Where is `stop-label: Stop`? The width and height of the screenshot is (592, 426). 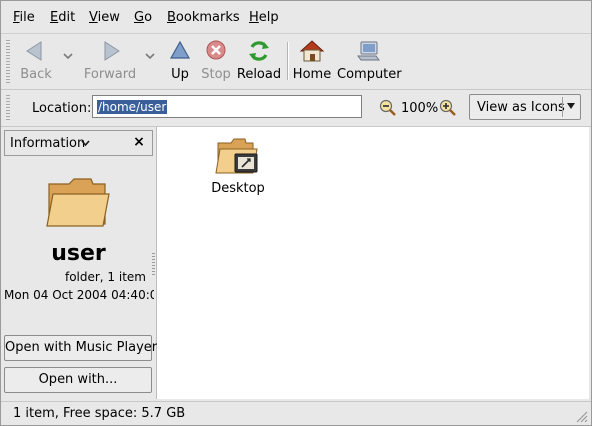
stop-label: Stop is located at coordinates (216, 74).